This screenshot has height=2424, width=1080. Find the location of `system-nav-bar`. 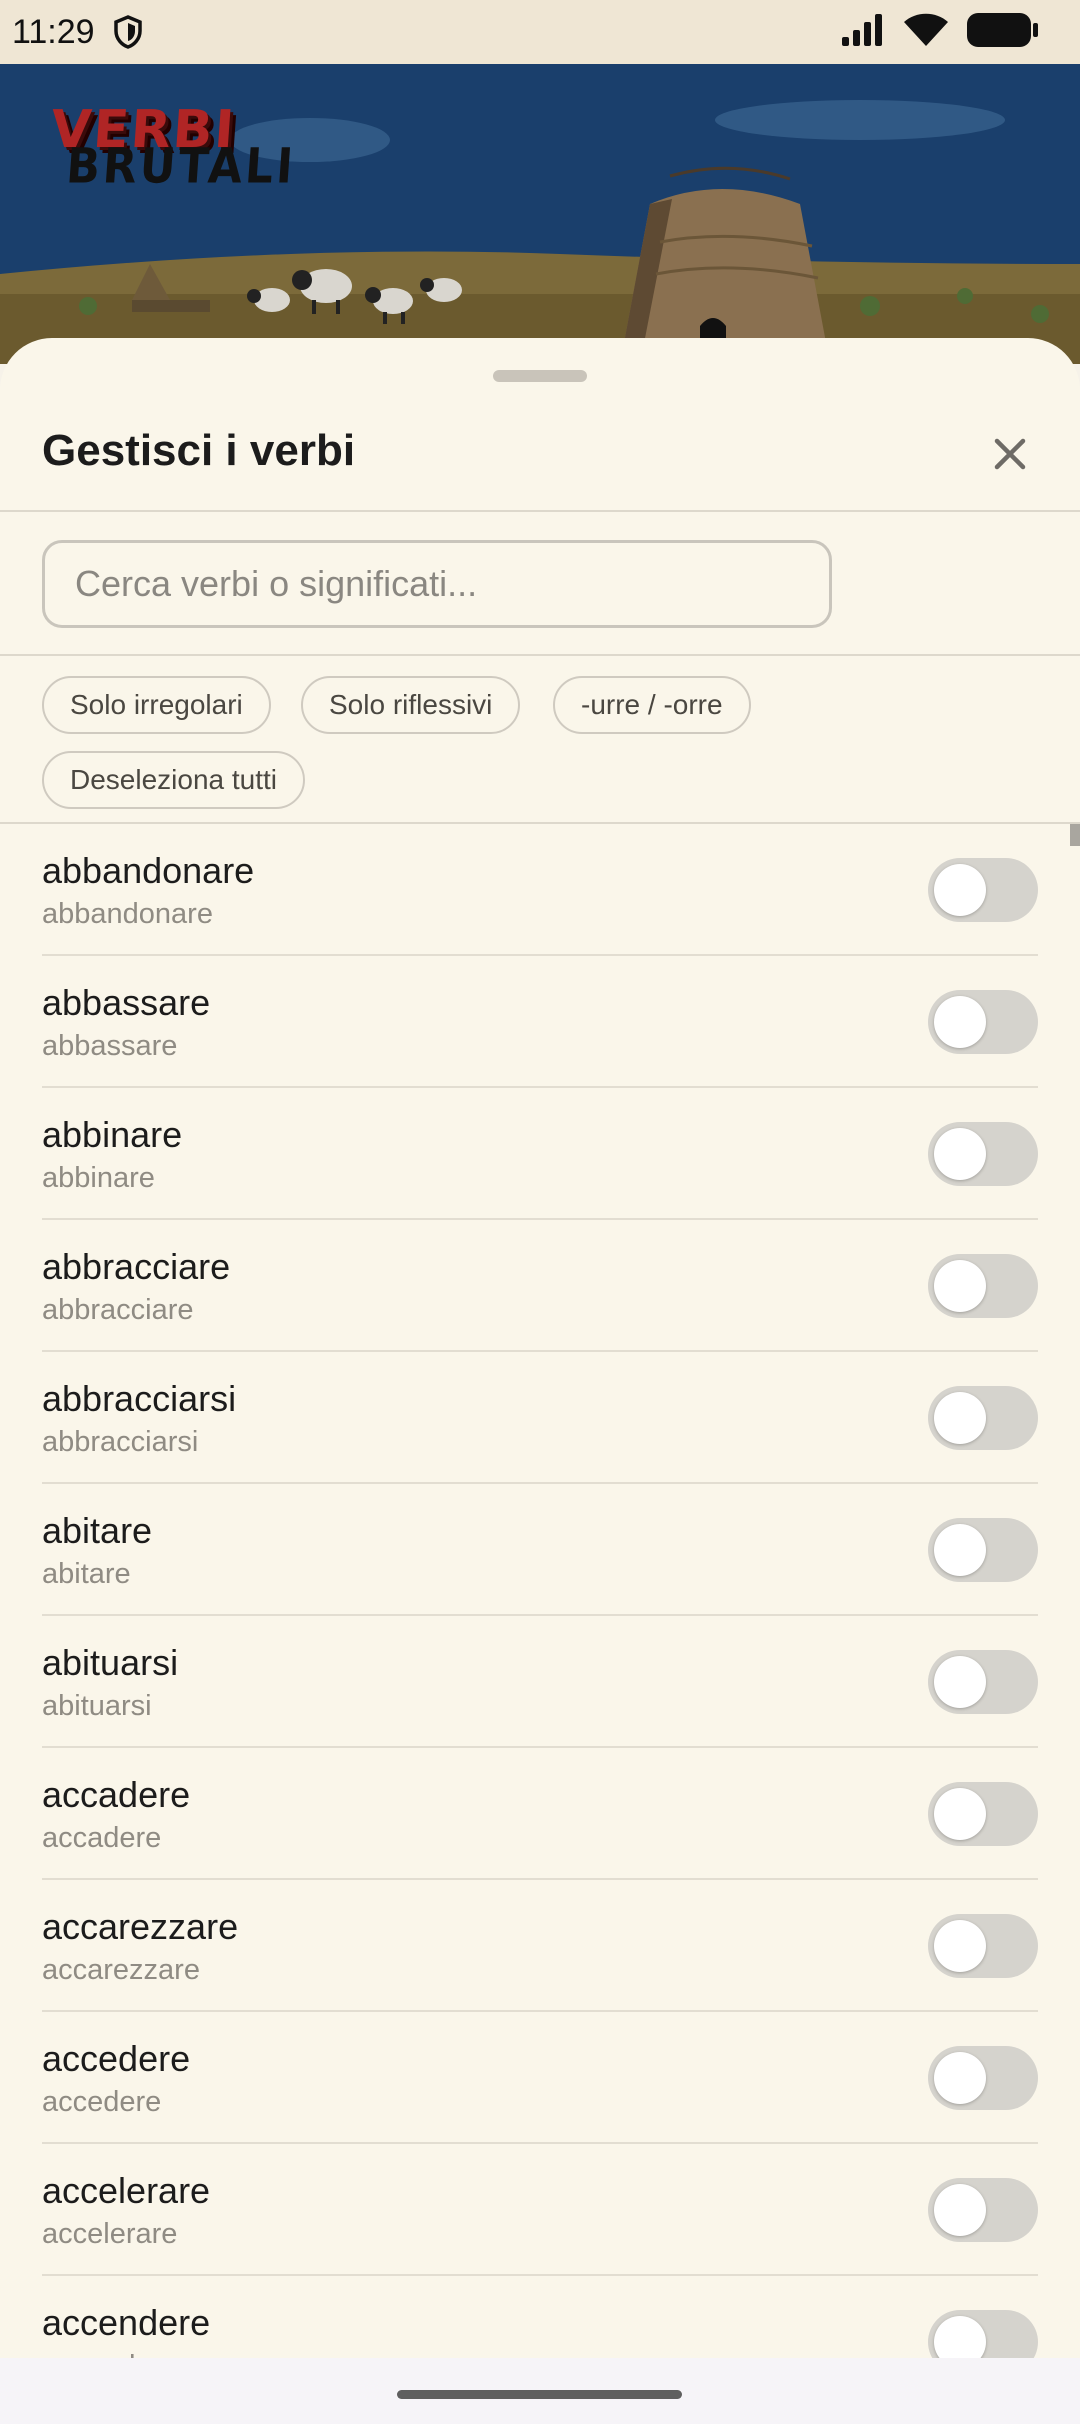

system-nav-bar is located at coordinates (540, 2391).